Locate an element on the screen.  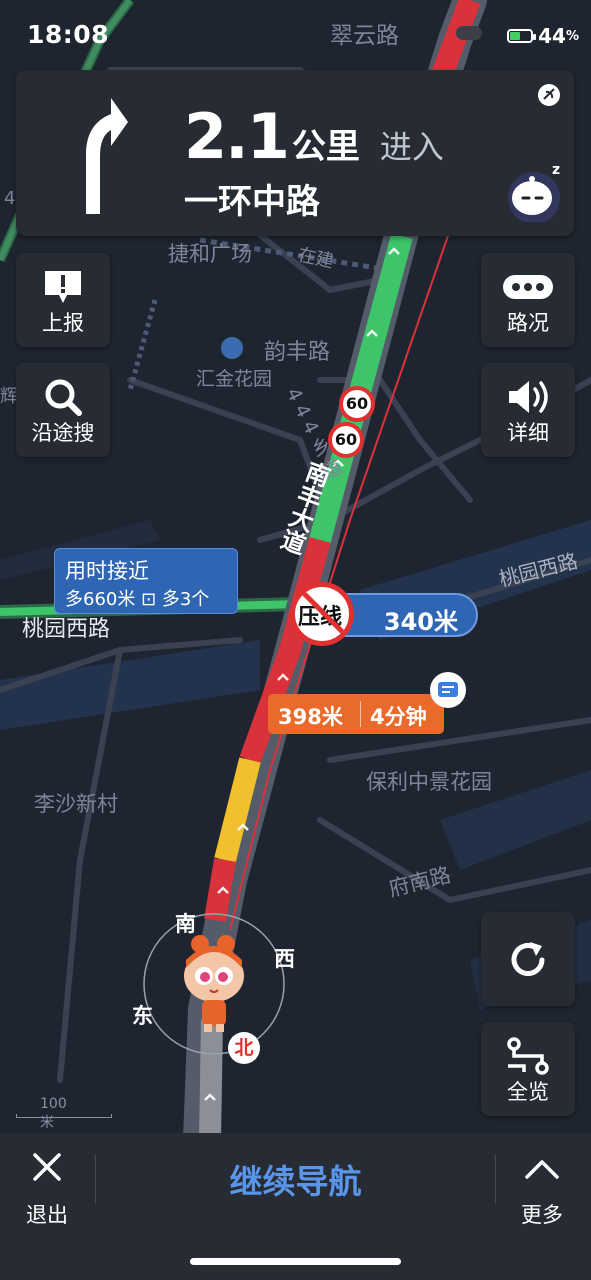
more-label: 更多 is located at coordinates (542, 1215).